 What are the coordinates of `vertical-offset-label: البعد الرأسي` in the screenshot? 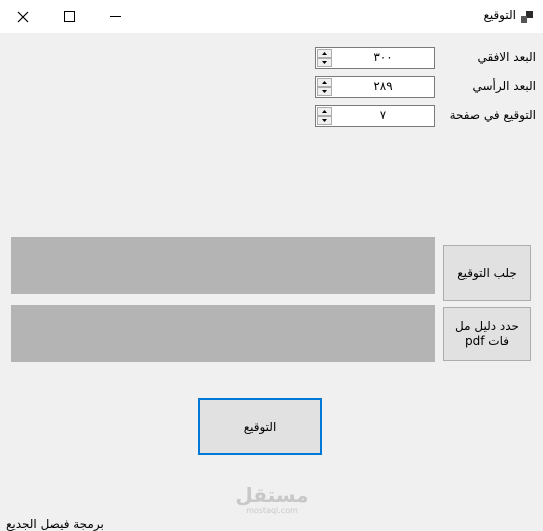 It's located at (504, 86).